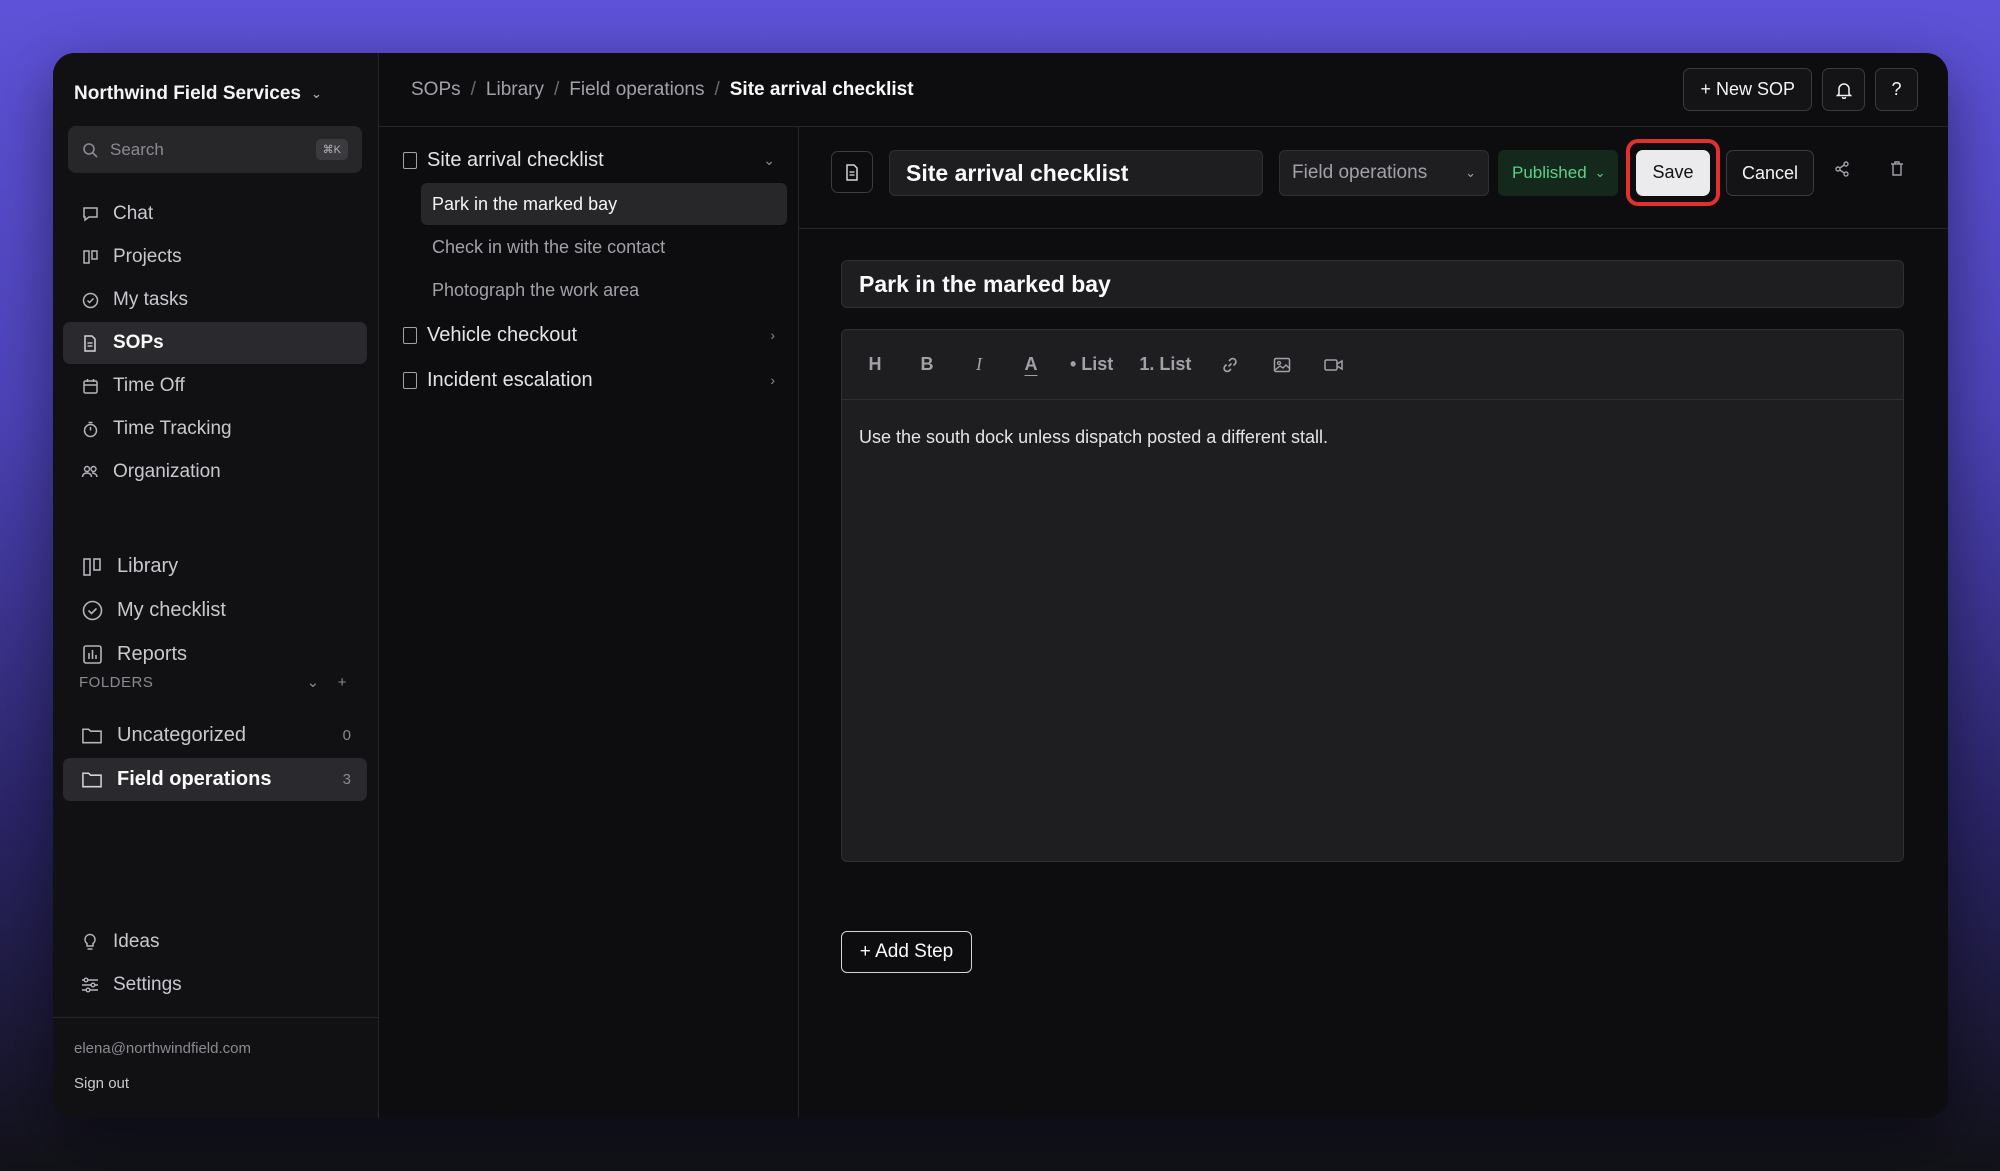  Describe the element at coordinates (1897, 171) in the screenshot. I see `trash-icon` at that location.